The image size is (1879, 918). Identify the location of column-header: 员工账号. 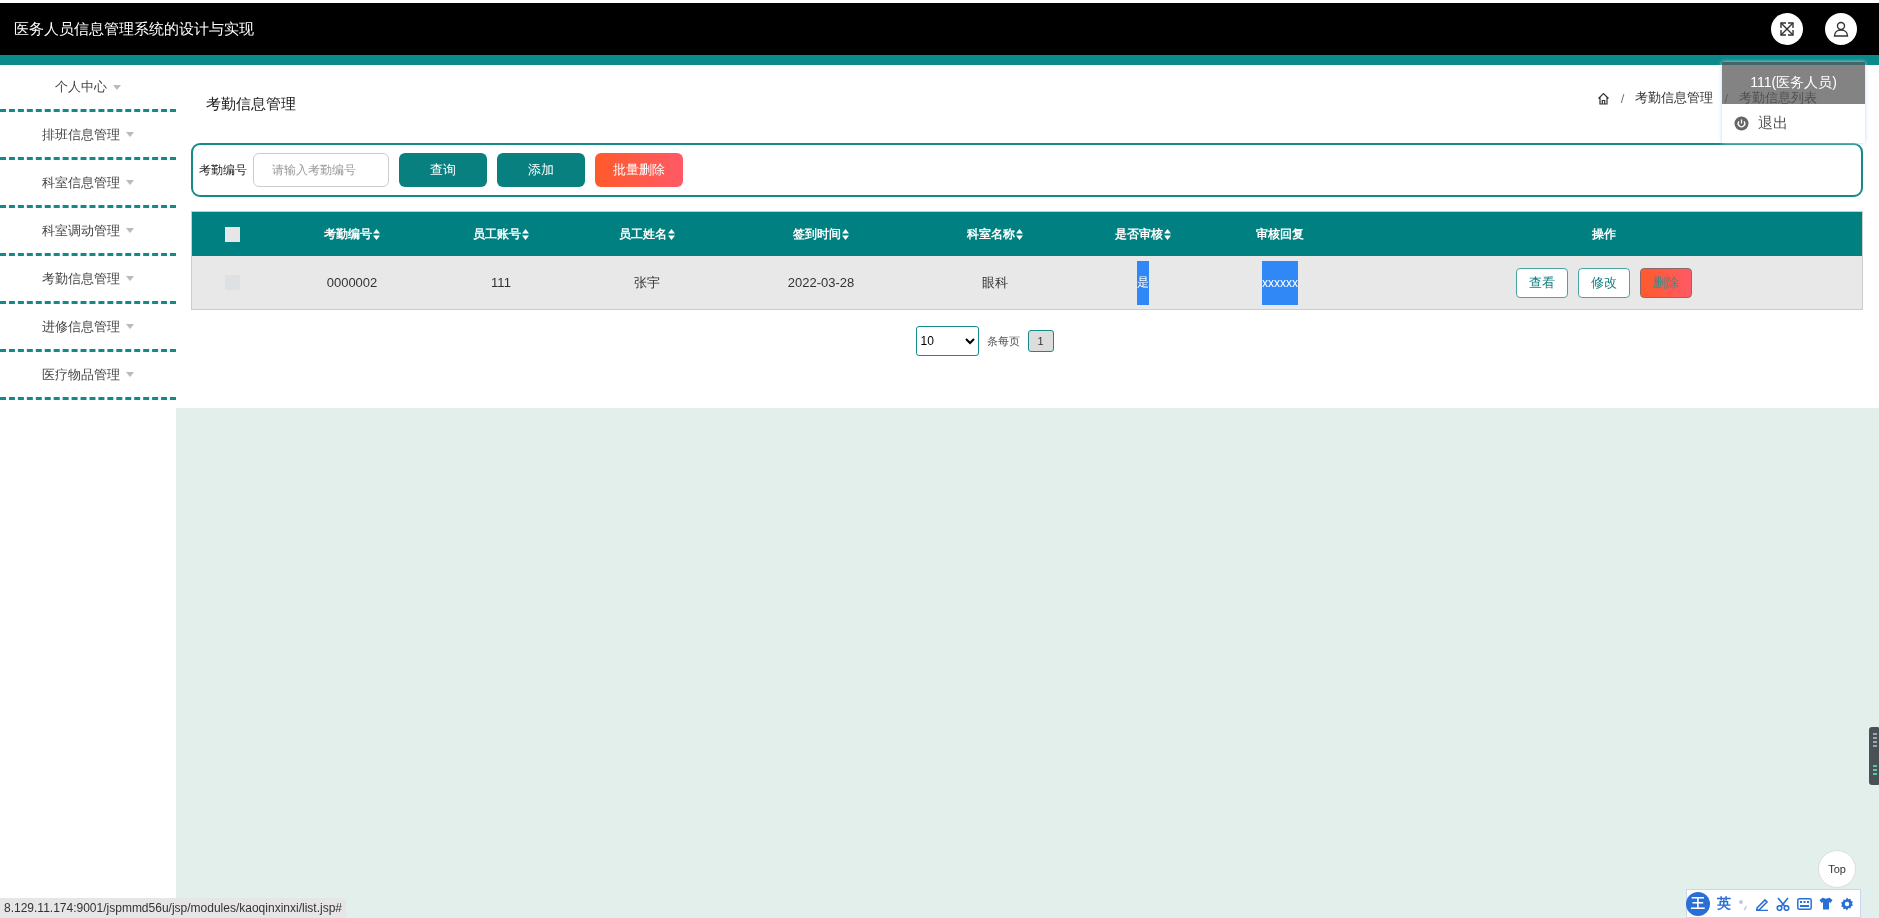
(501, 234).